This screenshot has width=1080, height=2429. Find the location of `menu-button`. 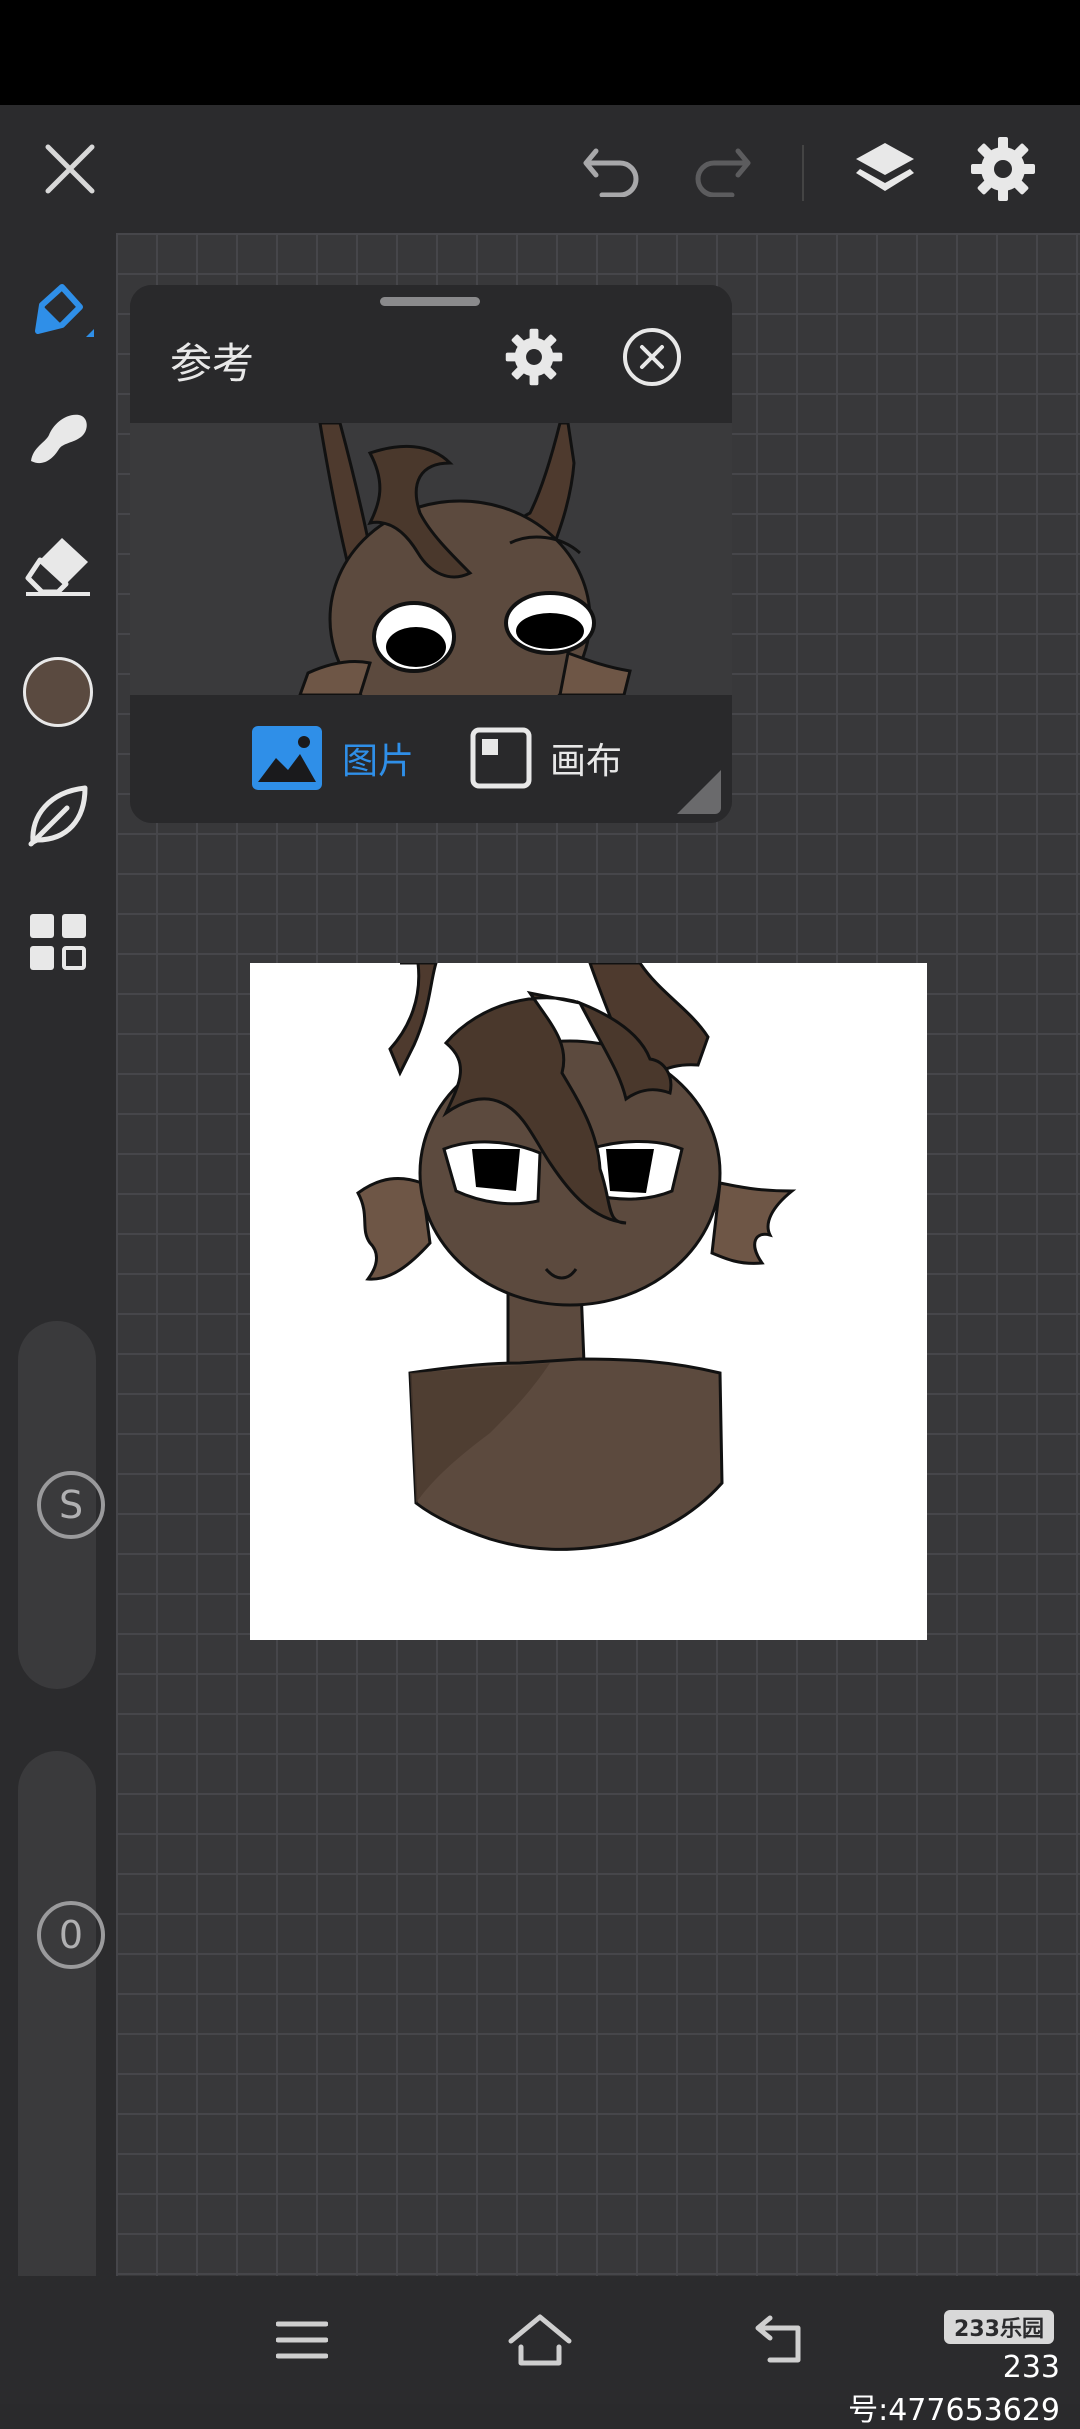

menu-button is located at coordinates (302, 2340).